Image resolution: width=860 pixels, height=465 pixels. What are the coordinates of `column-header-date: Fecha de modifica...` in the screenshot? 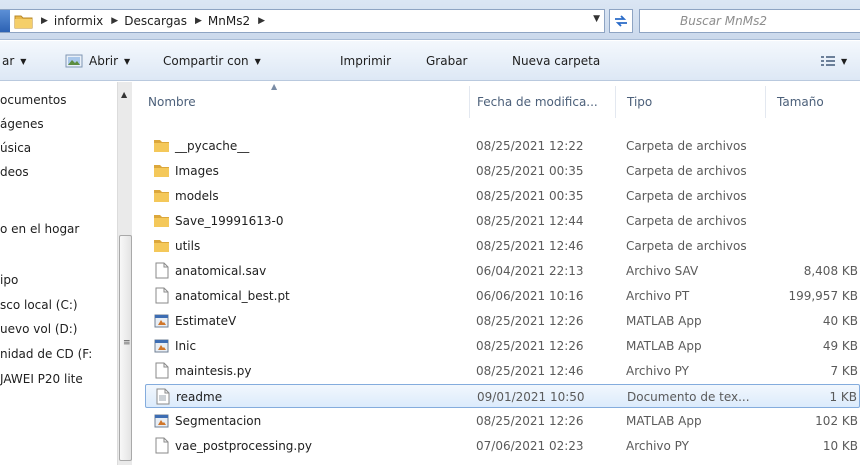 It's located at (537, 102).